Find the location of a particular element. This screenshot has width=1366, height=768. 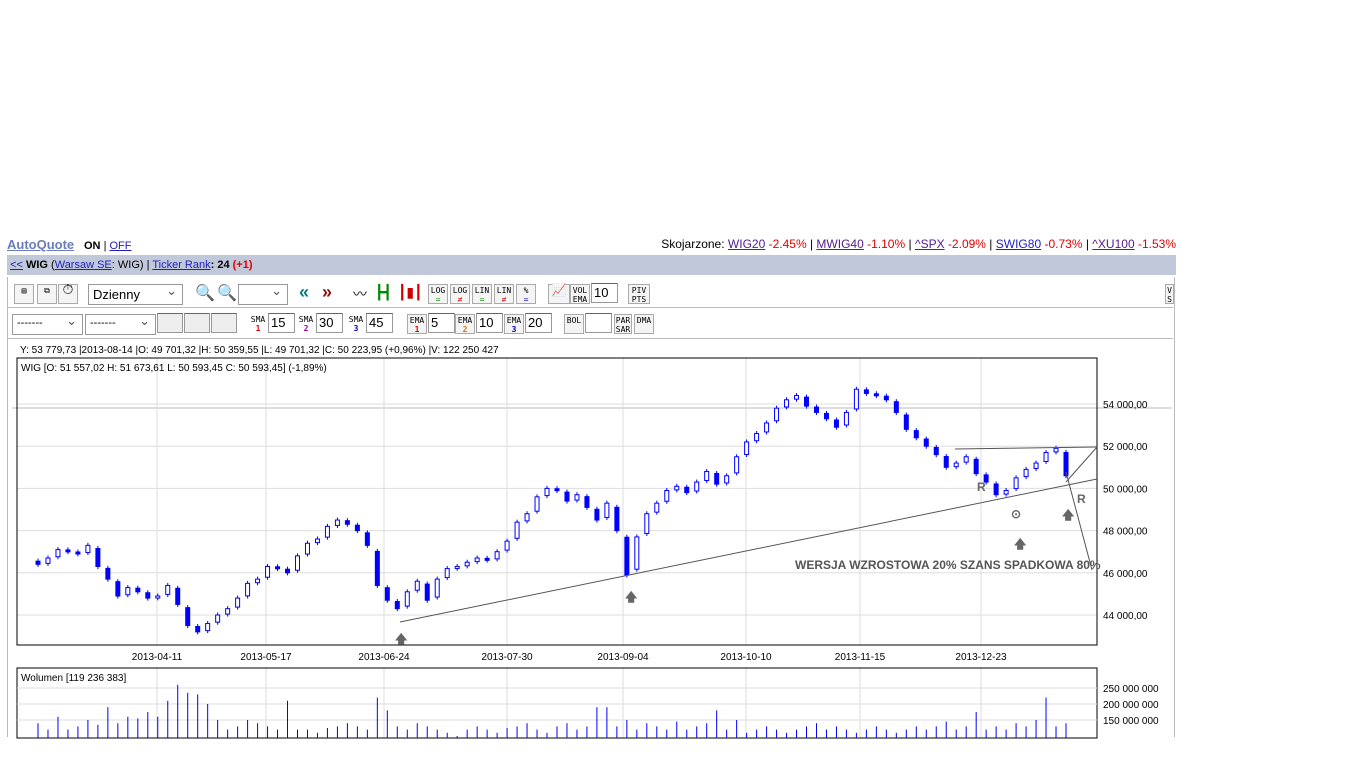

x-tick-label: 2013-09-04 is located at coordinates (623, 657).